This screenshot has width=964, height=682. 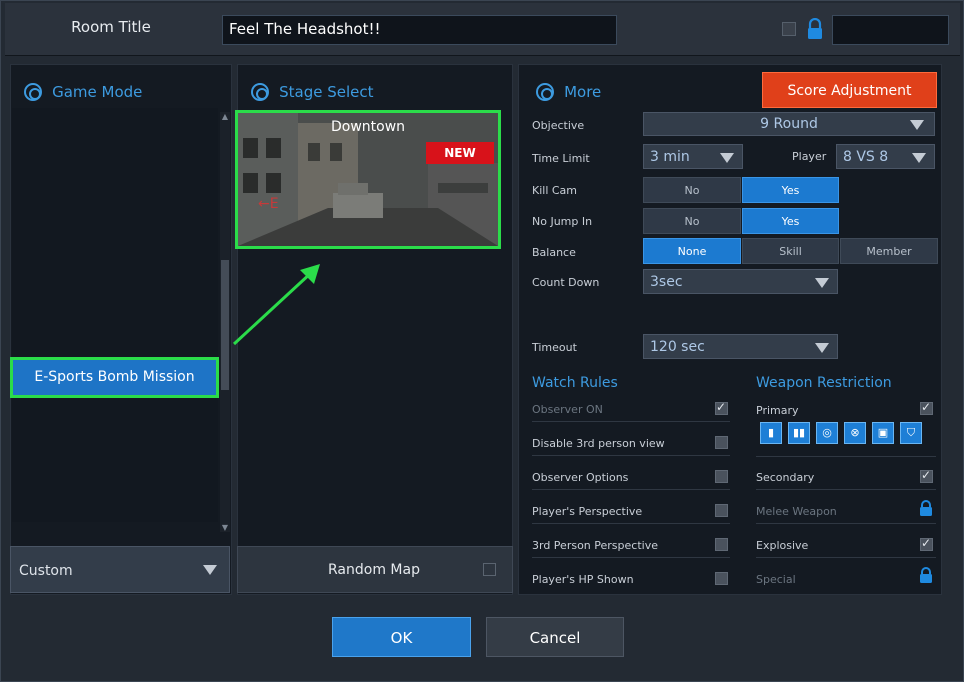 I want to click on password-input, so click(x=890, y=30).